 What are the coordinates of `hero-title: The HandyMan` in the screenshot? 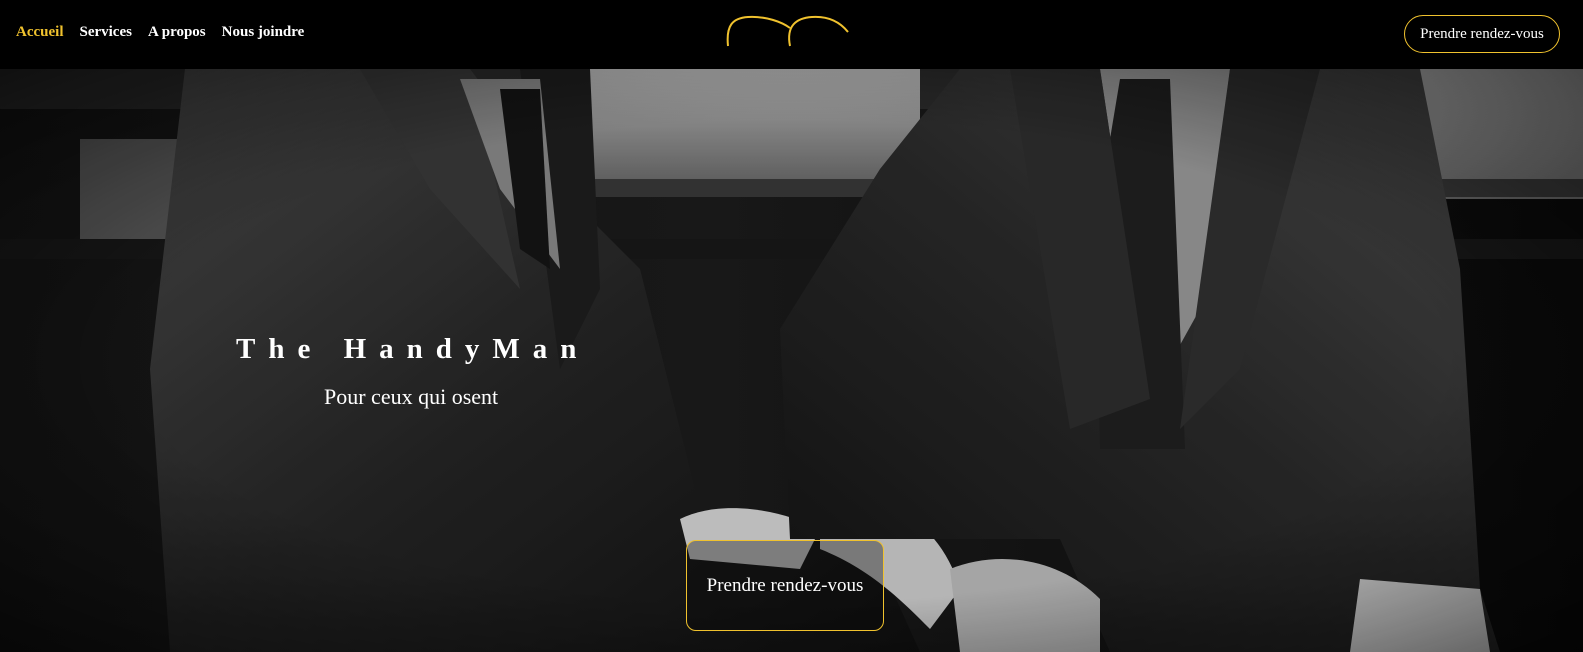 It's located at (413, 349).